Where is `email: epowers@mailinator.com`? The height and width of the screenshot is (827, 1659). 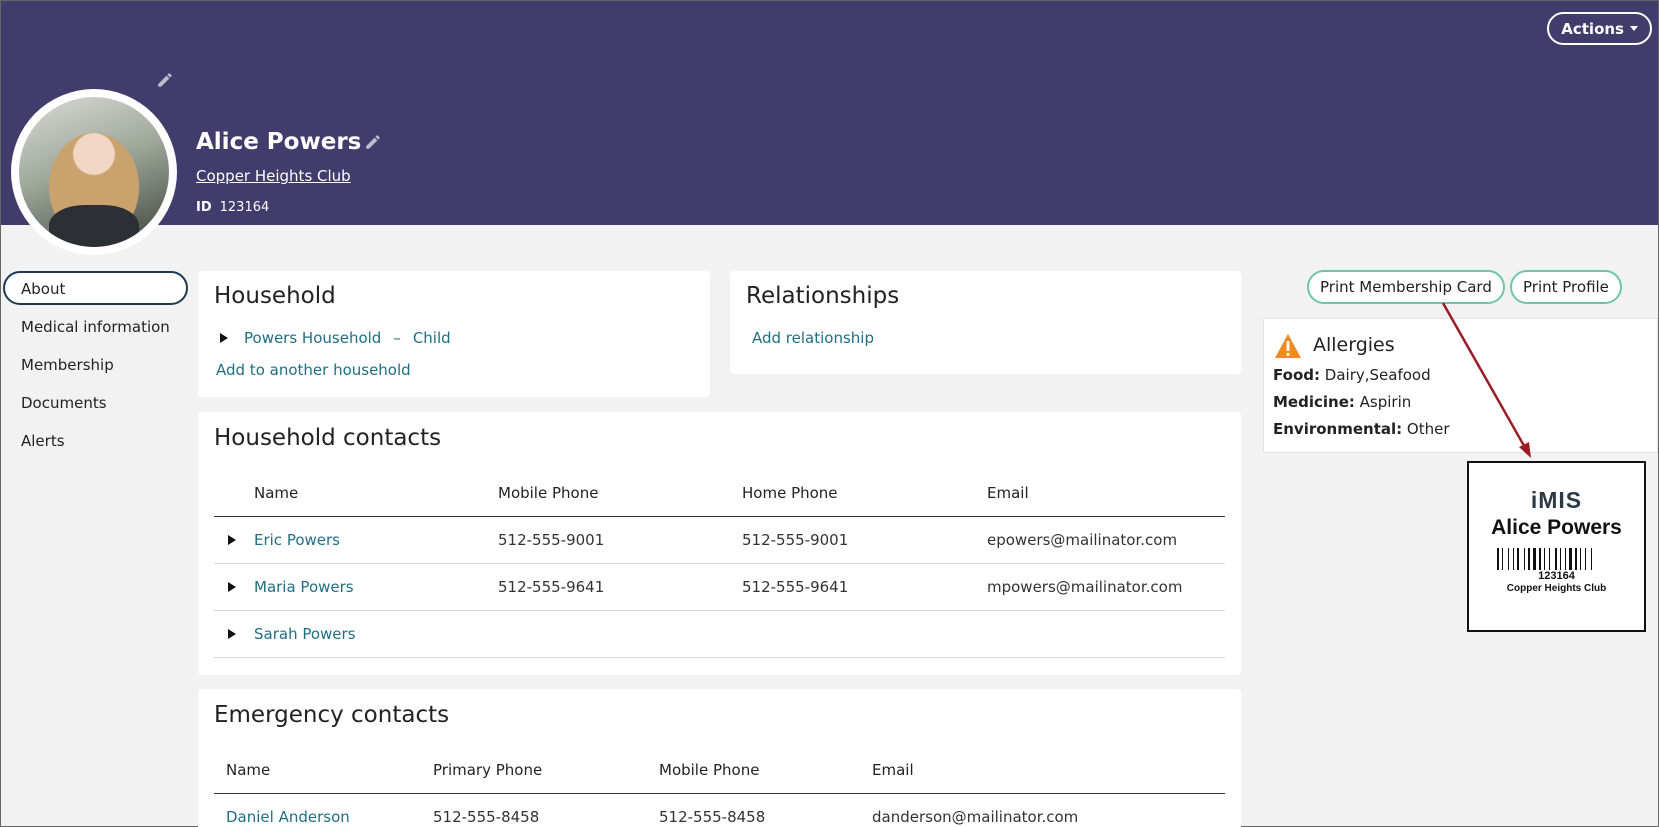
email: epowers@mailinator.com is located at coordinates (1106, 540).